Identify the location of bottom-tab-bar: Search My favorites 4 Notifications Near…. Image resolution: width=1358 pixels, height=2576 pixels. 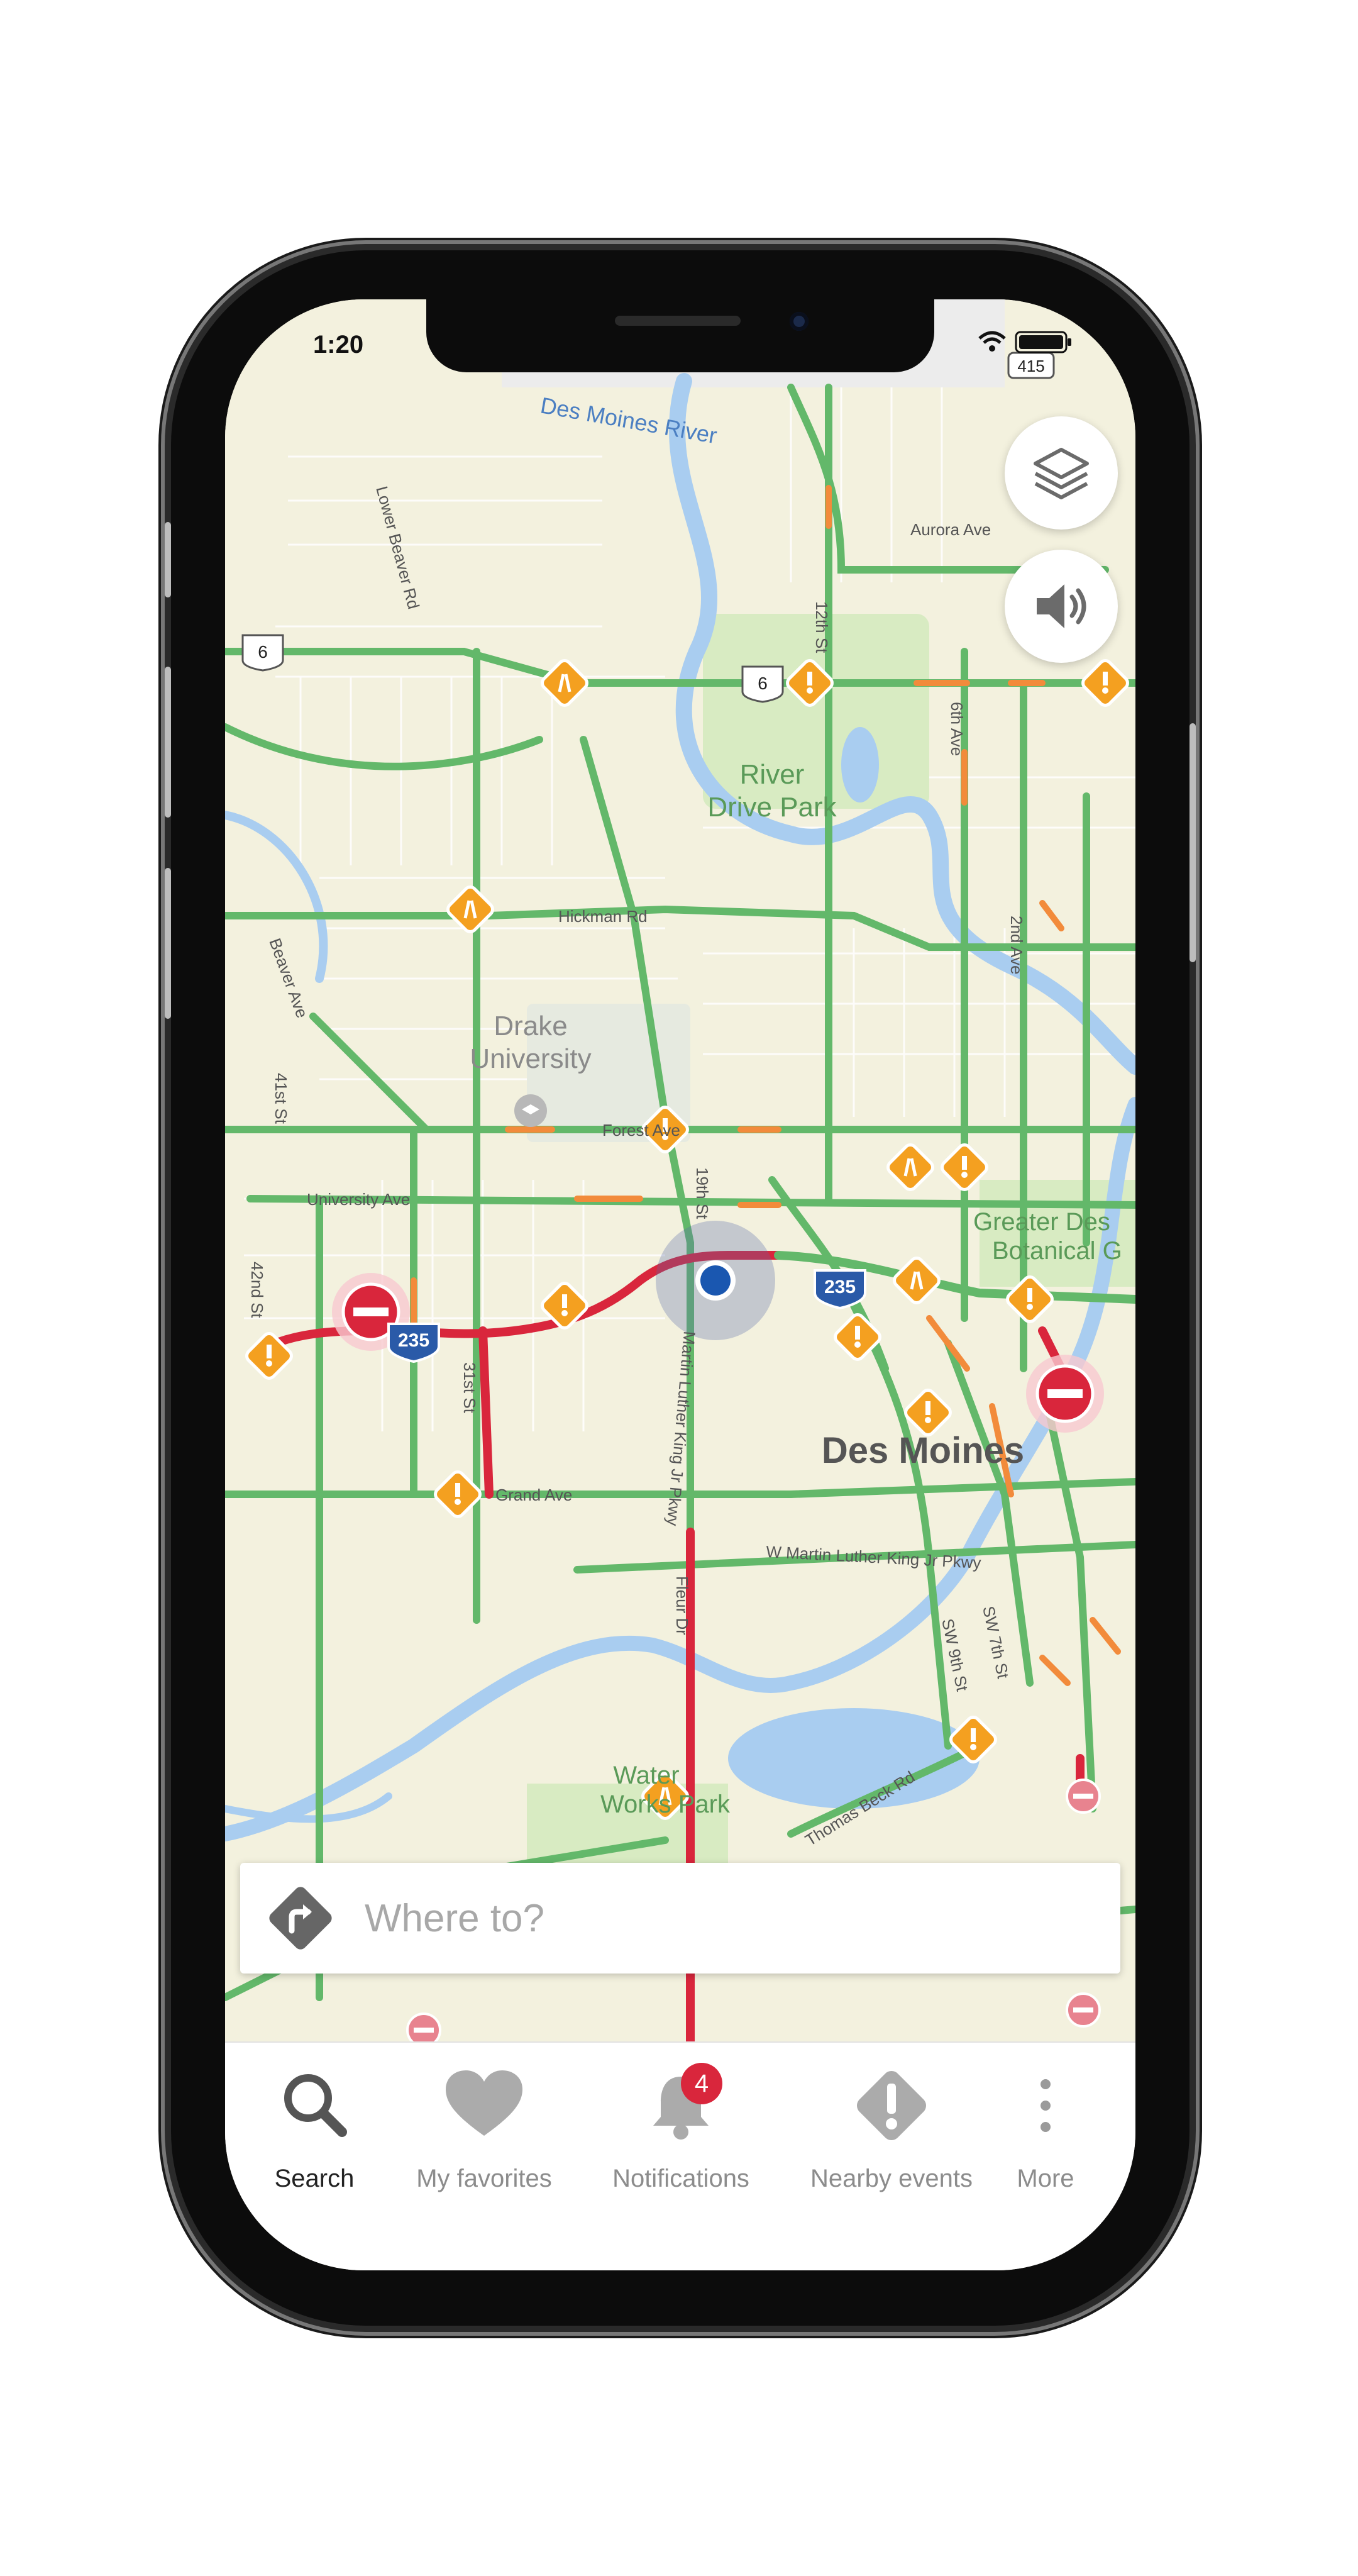
(680, 2155).